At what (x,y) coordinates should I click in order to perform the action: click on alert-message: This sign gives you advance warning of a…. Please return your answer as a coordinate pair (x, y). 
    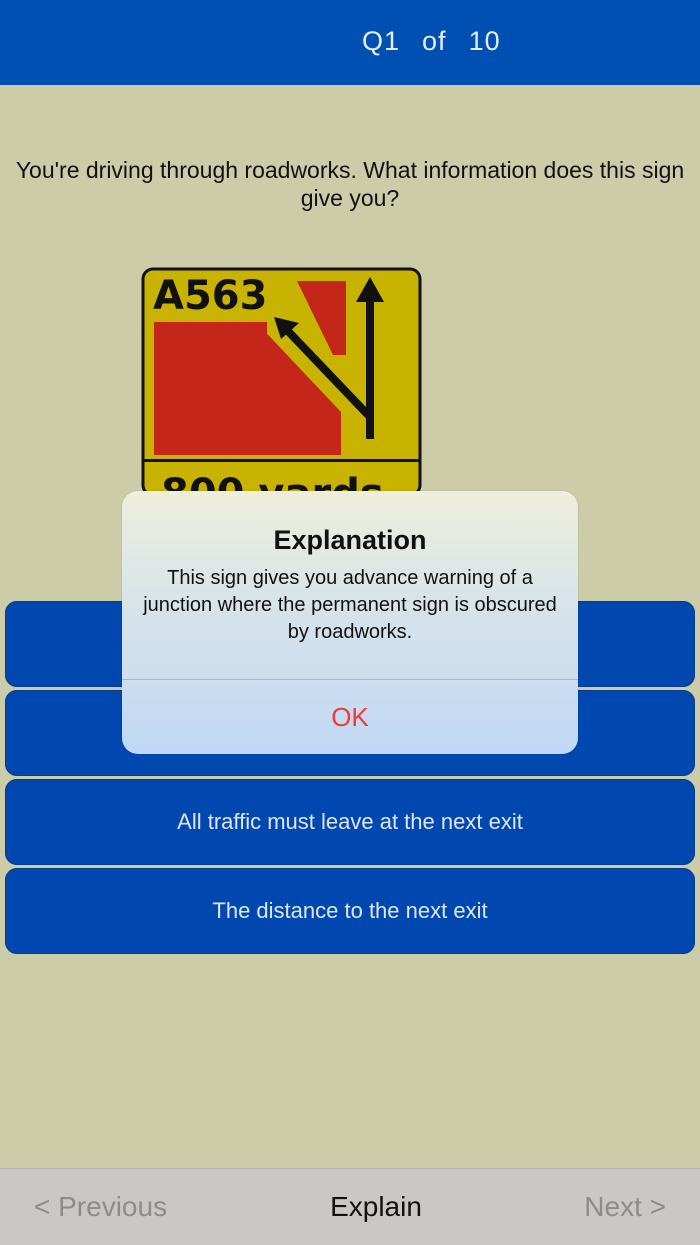
    Looking at the image, I should click on (350, 605).